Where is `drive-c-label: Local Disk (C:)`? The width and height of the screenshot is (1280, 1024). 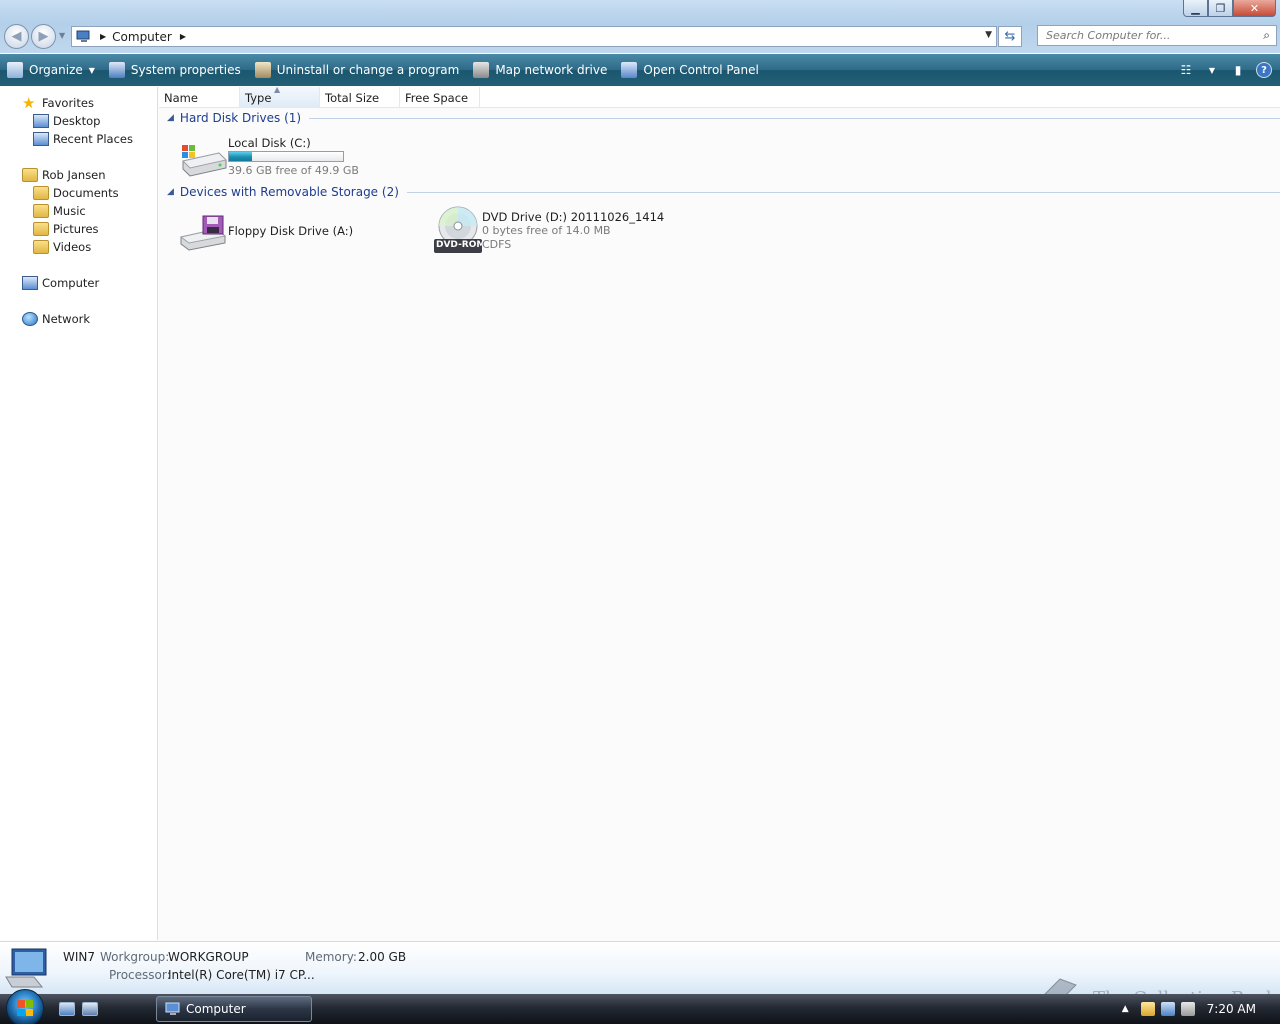 drive-c-label: Local Disk (C:) is located at coordinates (269, 143).